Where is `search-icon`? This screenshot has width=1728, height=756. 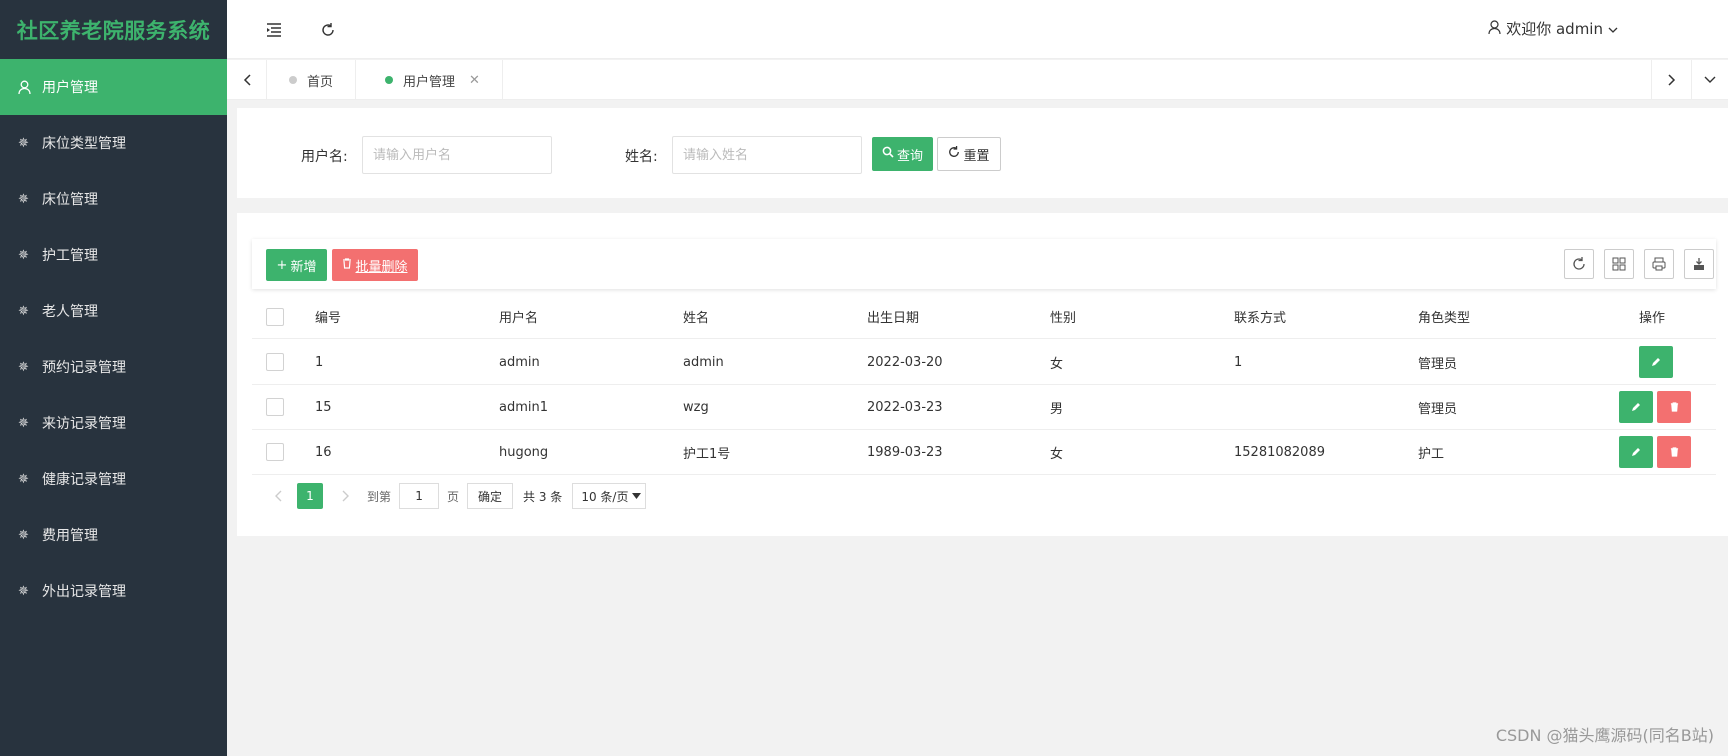 search-icon is located at coordinates (888, 154).